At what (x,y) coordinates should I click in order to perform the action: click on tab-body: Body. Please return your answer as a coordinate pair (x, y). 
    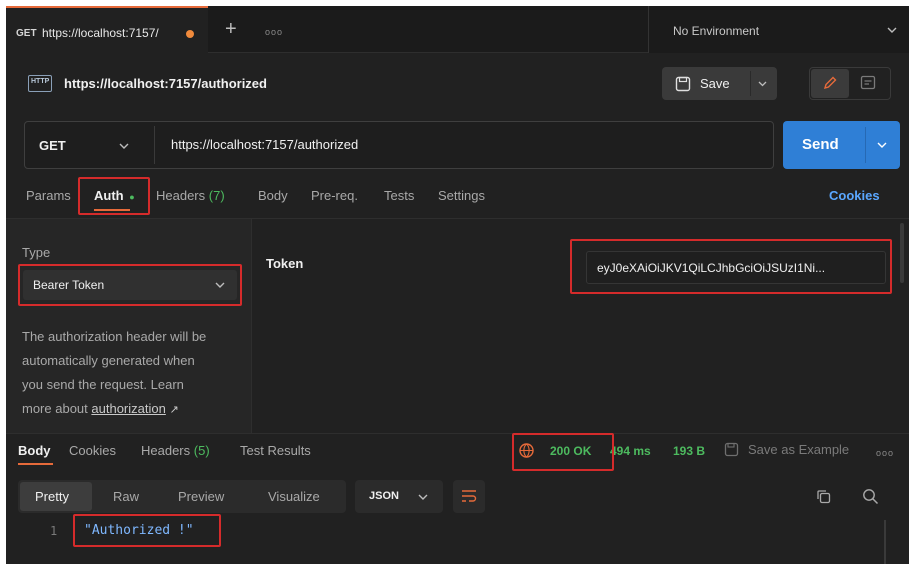
    Looking at the image, I should click on (273, 195).